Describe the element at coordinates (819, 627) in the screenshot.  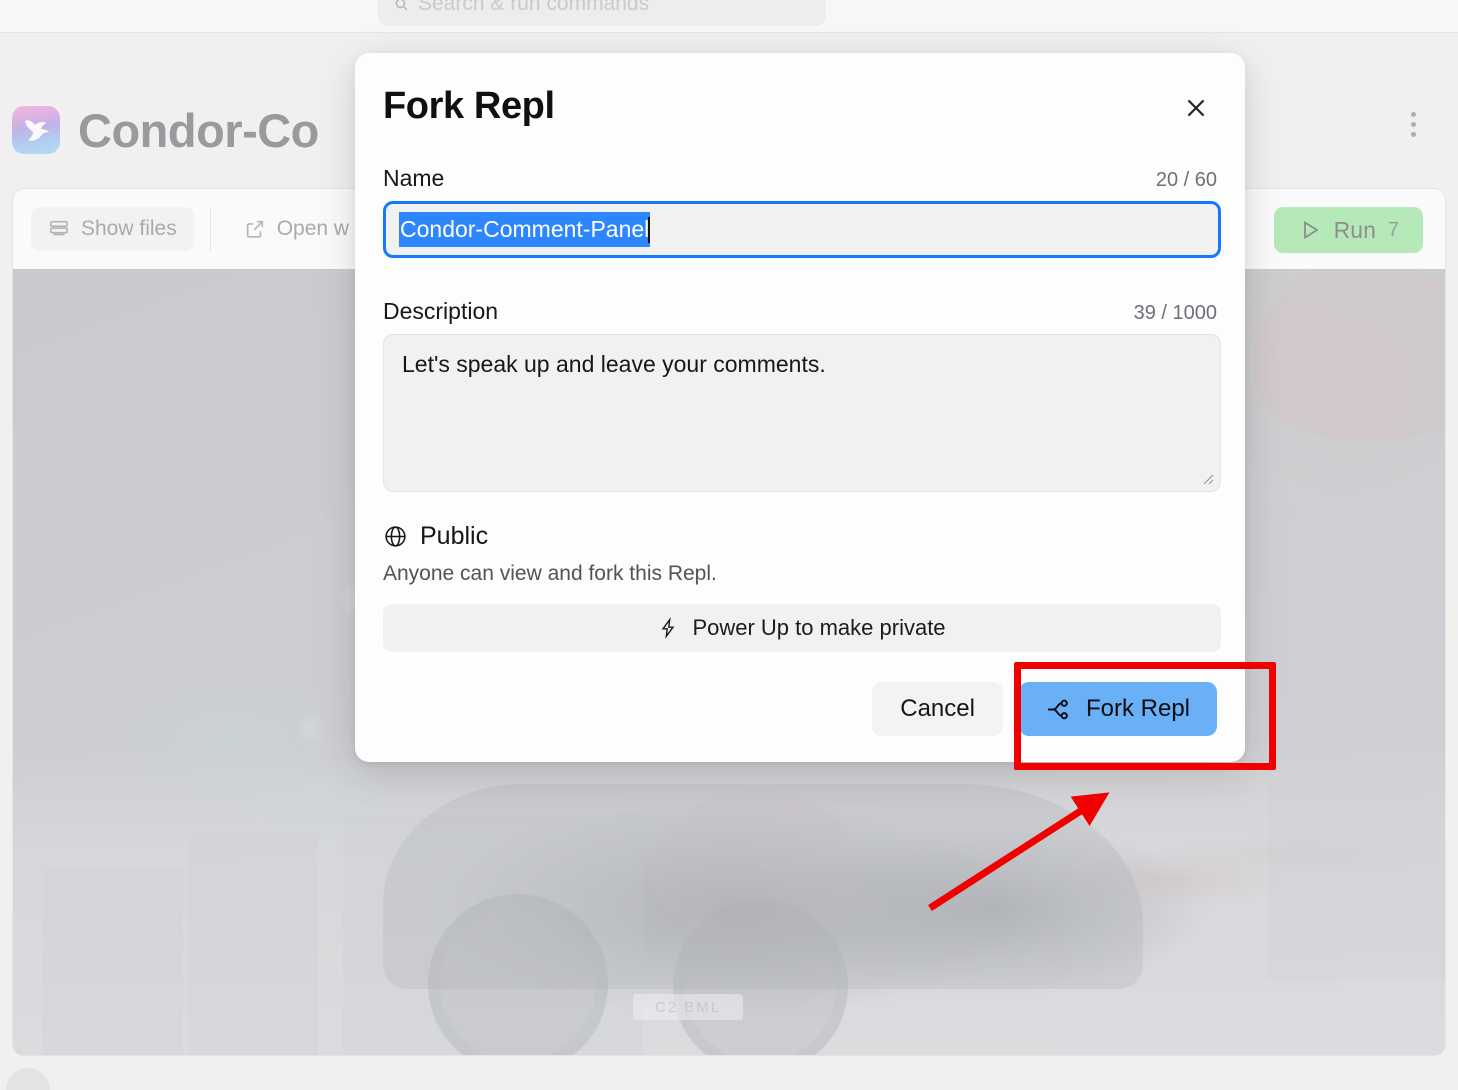
I see `power-up-label: Power Up to make private` at that location.